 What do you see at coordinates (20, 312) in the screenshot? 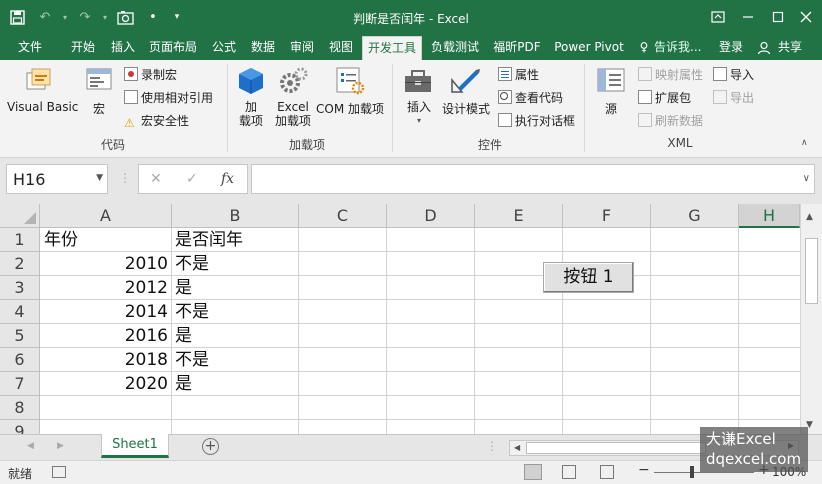
I see `row-header-4: 4` at bounding box center [20, 312].